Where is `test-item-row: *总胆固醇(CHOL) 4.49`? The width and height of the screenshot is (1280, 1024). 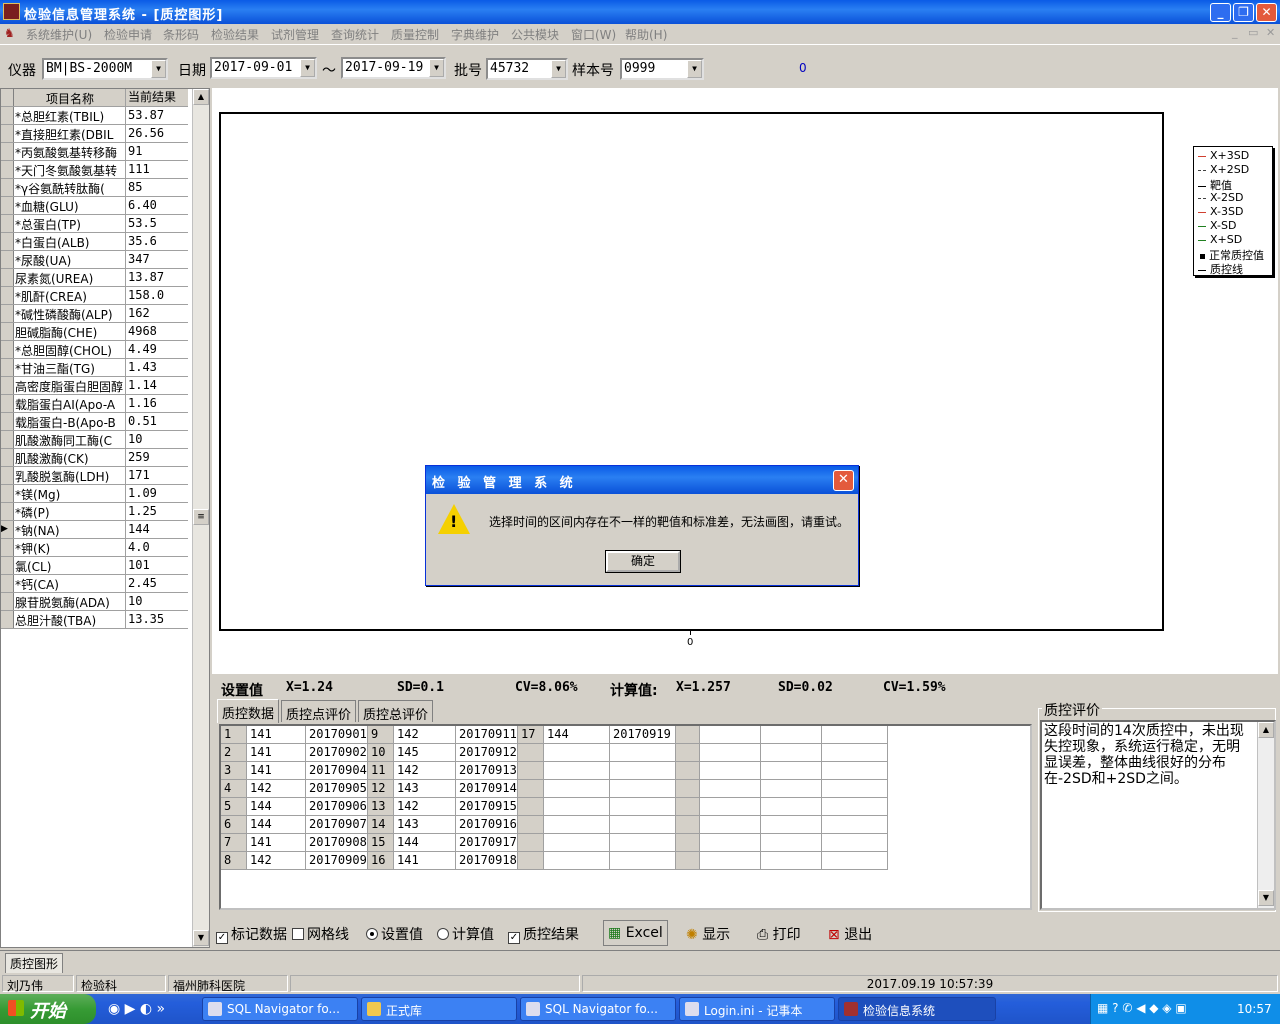 test-item-row: *总胆固醇(CHOL) 4.49 is located at coordinates (94, 350).